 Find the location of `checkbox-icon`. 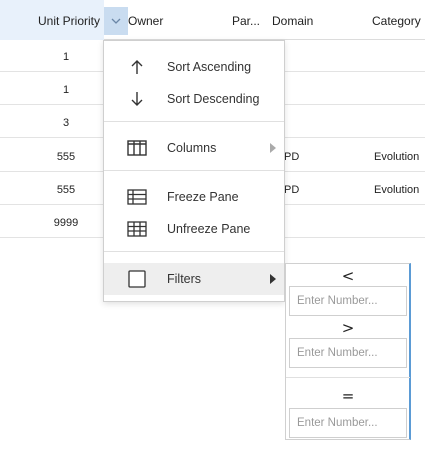

checkbox-icon is located at coordinates (137, 279).